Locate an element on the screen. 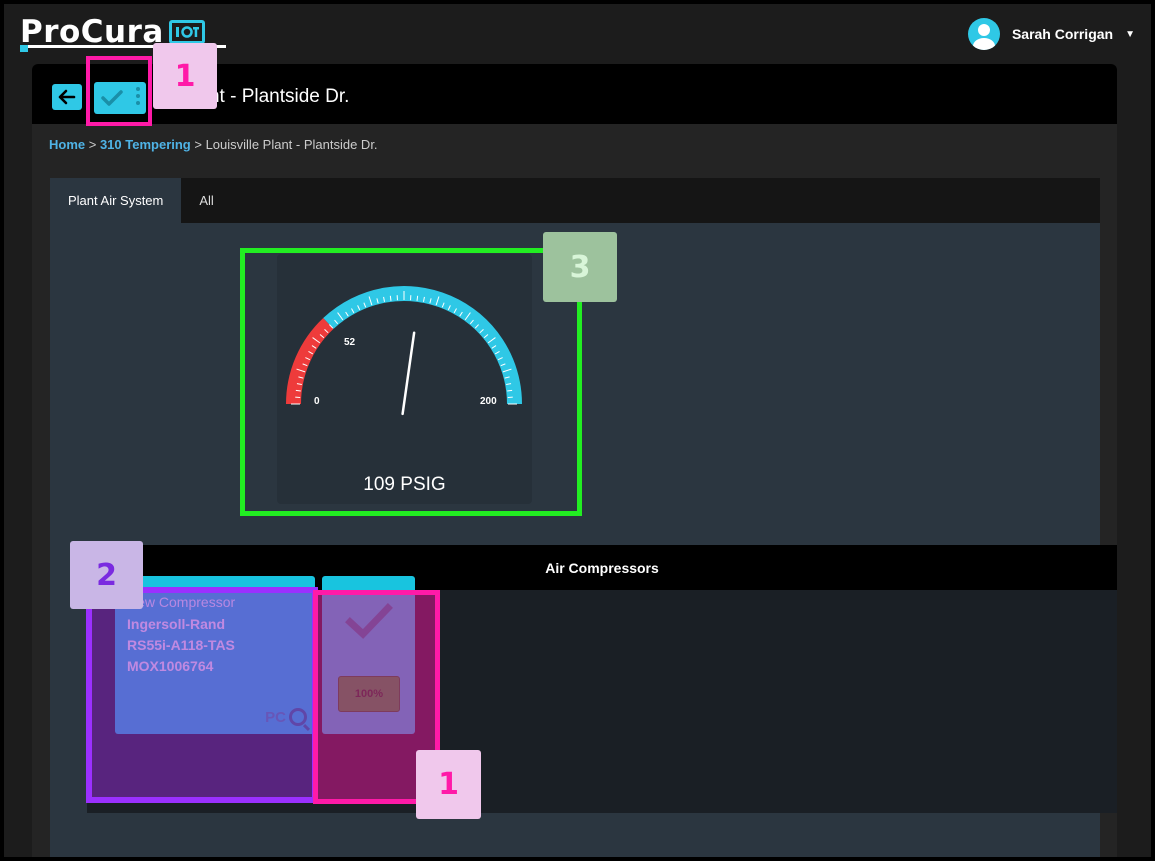 The width and height of the screenshot is (1155, 861). pressure-gauge is located at coordinates (404, 351).